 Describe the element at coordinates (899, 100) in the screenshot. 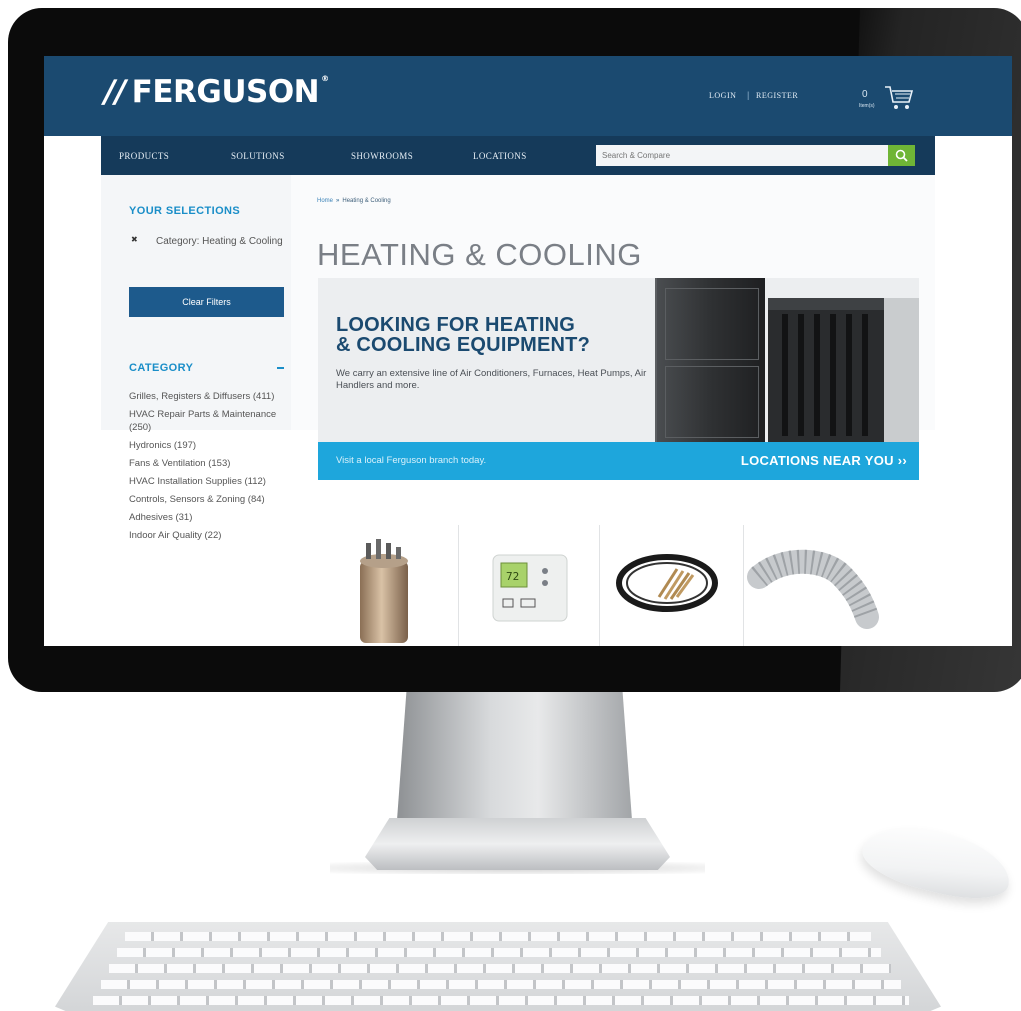

I see `cart-icon` at that location.